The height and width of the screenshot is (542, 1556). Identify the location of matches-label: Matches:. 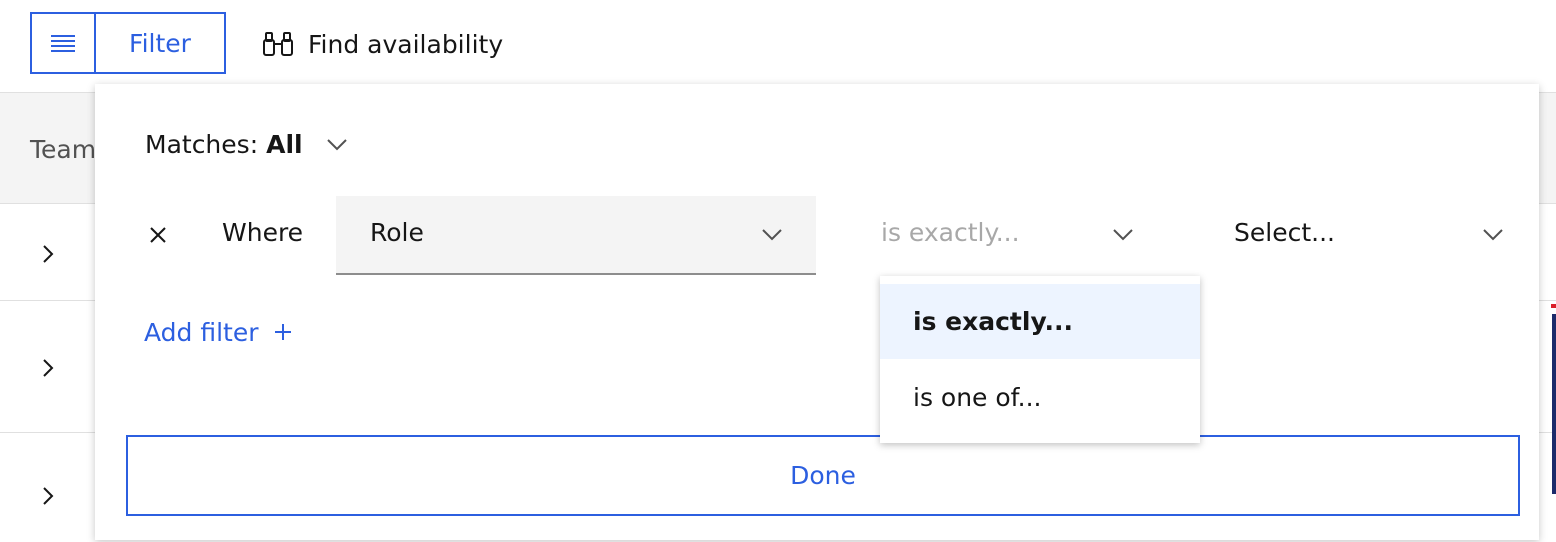
(202, 144).